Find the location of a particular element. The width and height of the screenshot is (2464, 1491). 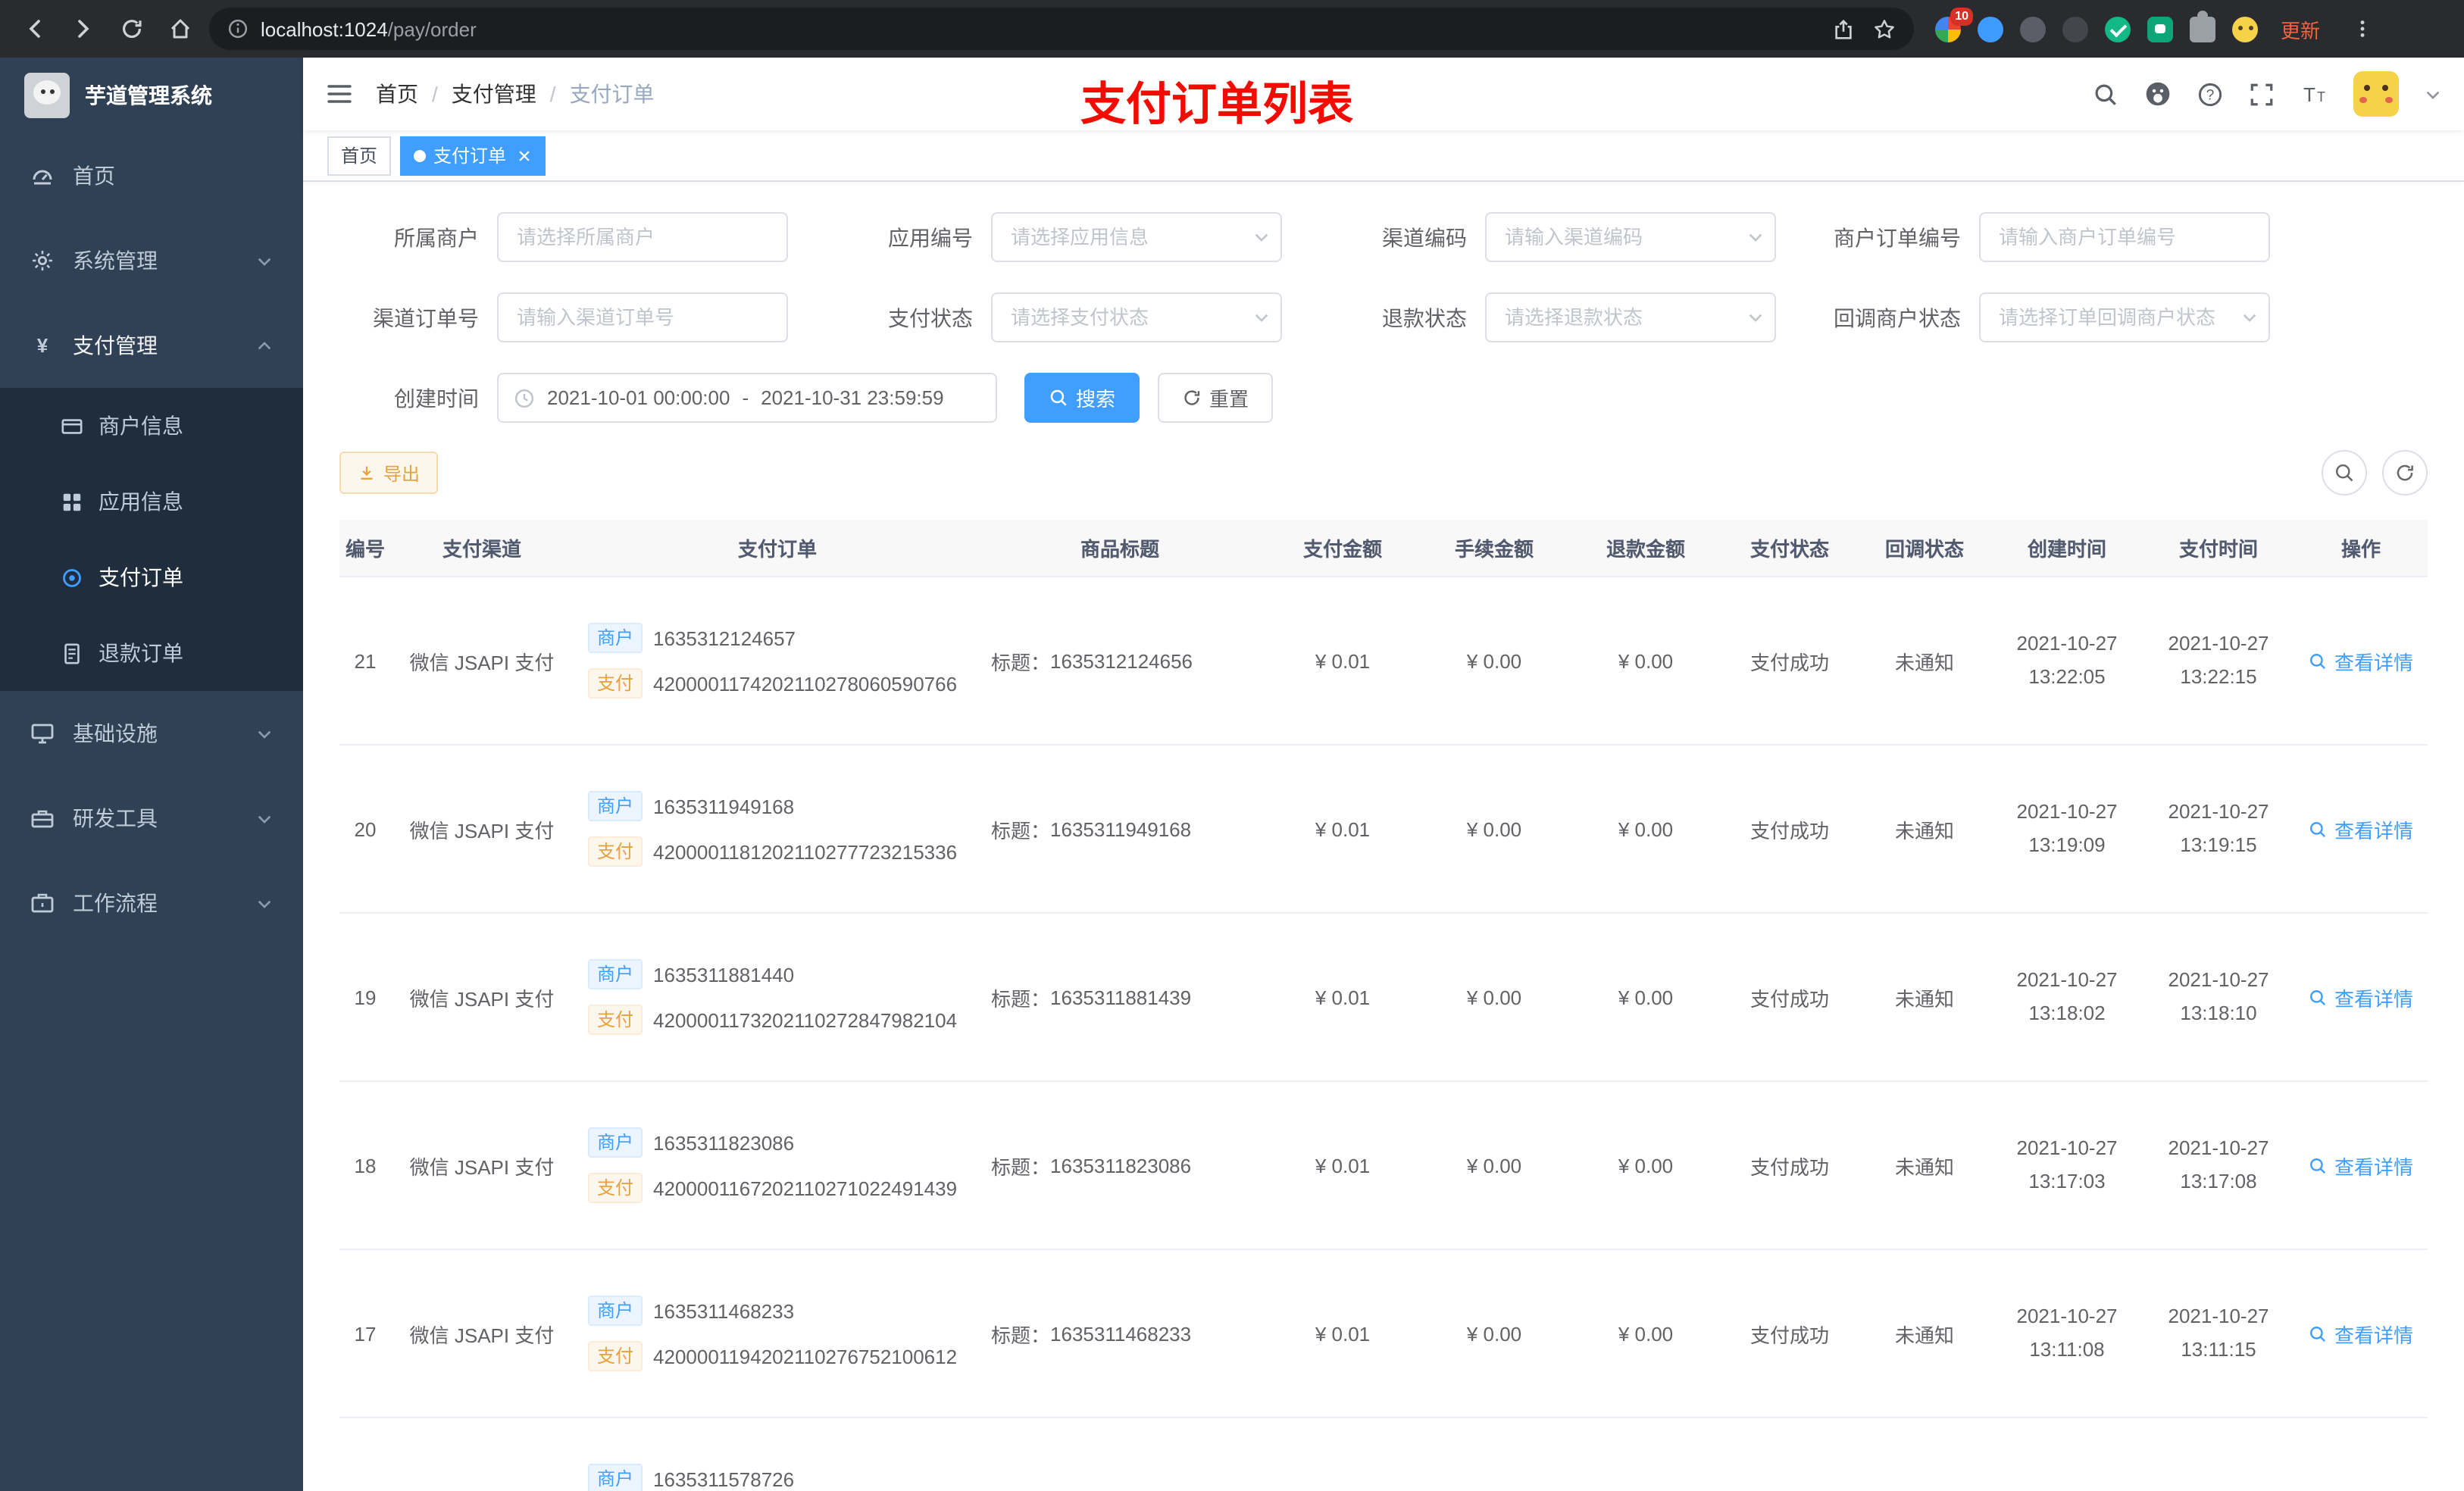

browser-back-icon is located at coordinates (35, 28).